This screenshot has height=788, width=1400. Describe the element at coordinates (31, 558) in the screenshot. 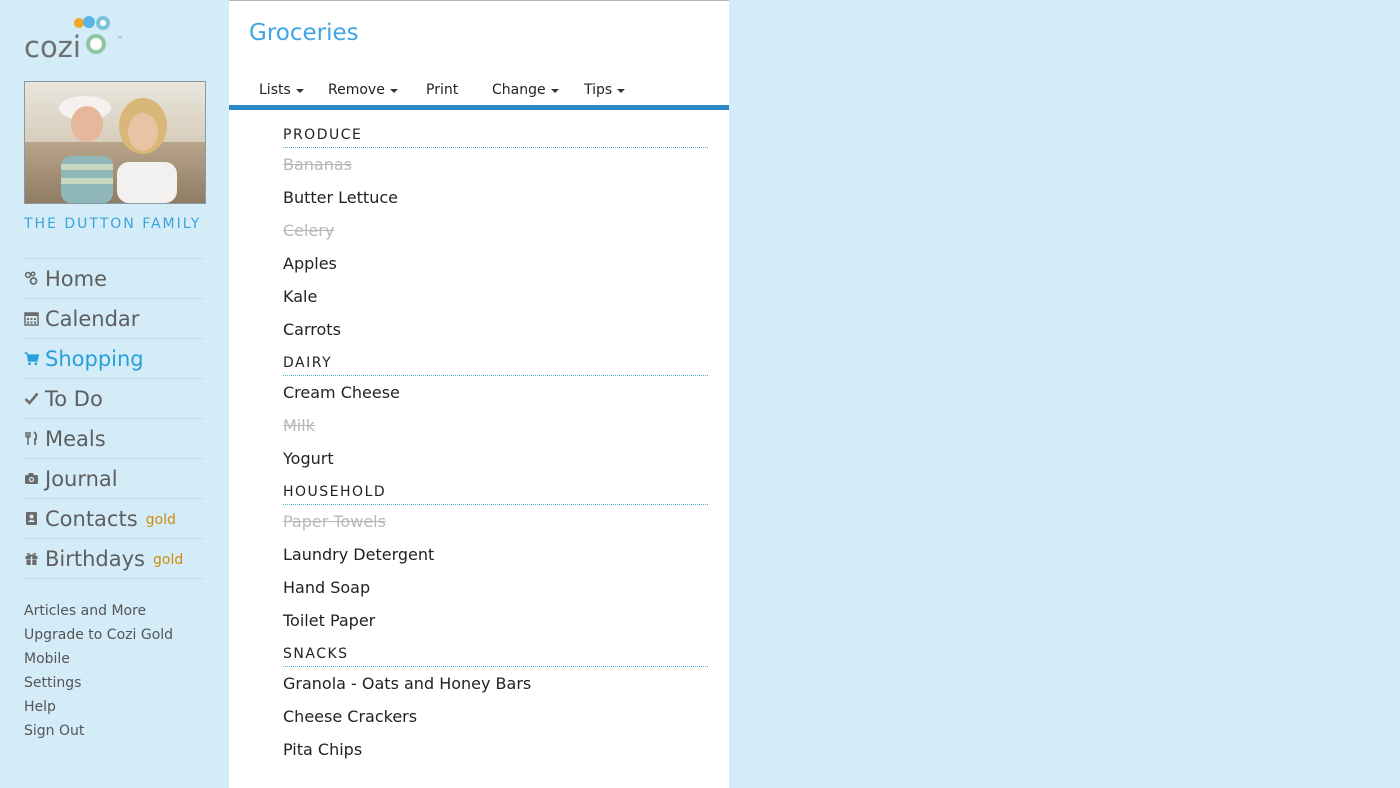

I see `gift-icon` at that location.